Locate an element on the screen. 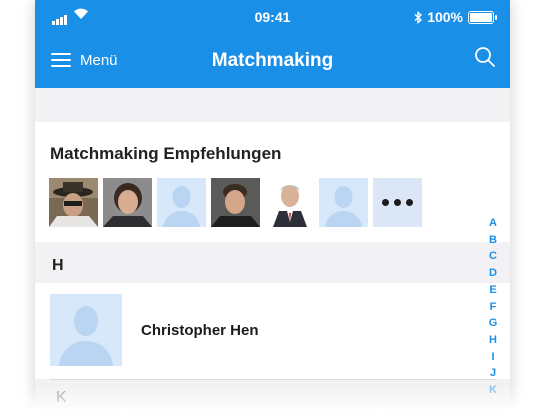 This screenshot has height=409, width=540. index-letter: K is located at coordinates (493, 390).